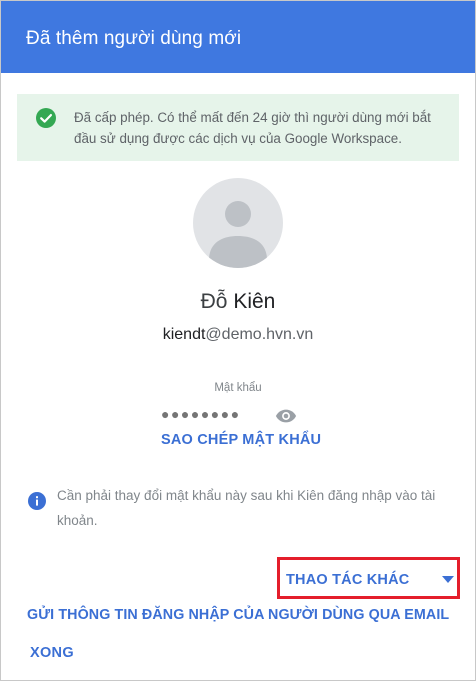  What do you see at coordinates (254, 301) in the screenshot?
I see `user-first-name: Kiên` at bounding box center [254, 301].